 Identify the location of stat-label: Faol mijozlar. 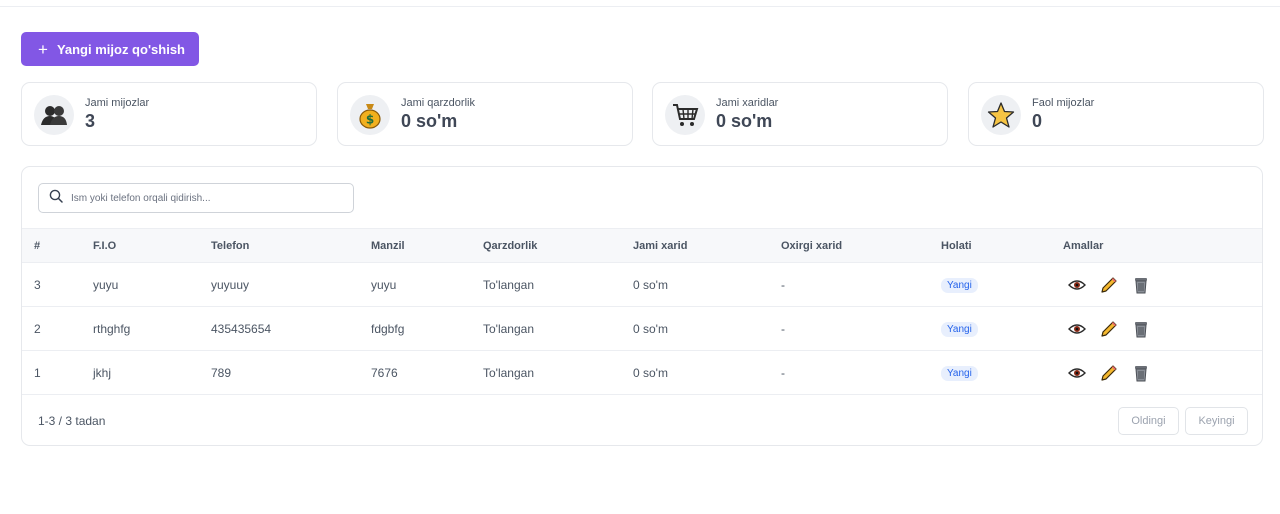
(1063, 103).